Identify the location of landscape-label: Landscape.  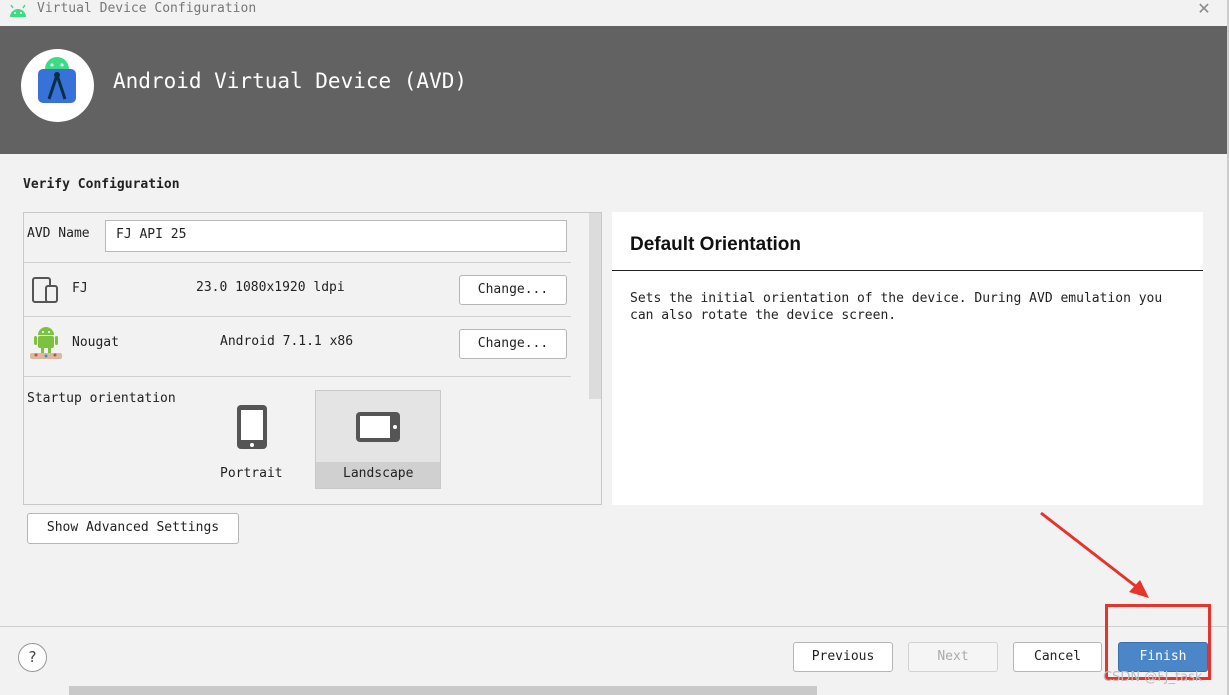
(378, 473).